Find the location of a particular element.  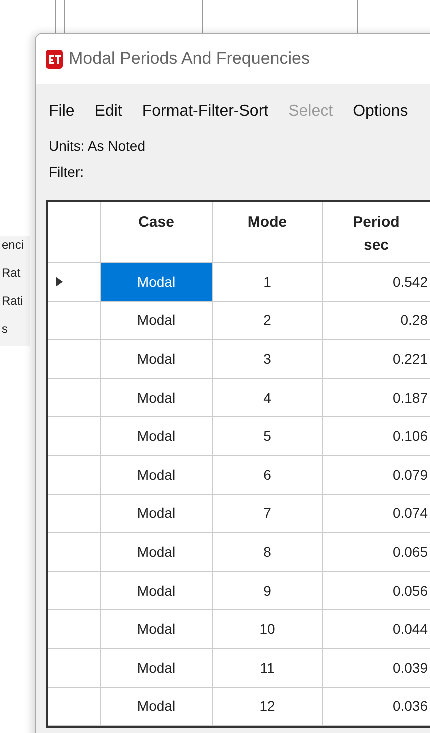

table-cell: 0.074 is located at coordinates (376, 514).